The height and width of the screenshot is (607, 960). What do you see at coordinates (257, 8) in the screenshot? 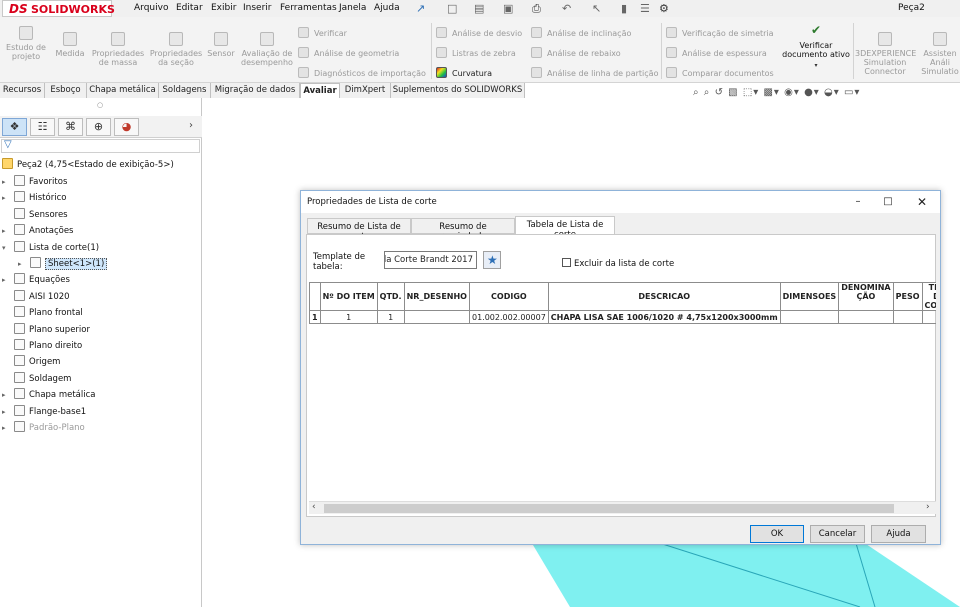
I see `menu-inserir: Inserir` at bounding box center [257, 8].